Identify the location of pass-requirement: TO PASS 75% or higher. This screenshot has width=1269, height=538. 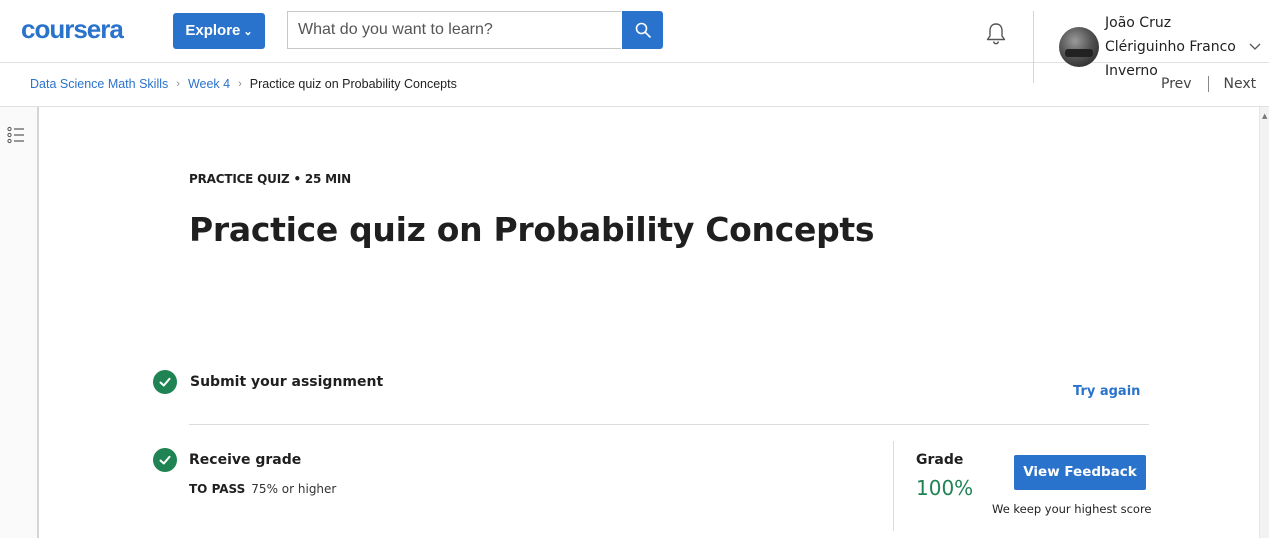
(262, 489).